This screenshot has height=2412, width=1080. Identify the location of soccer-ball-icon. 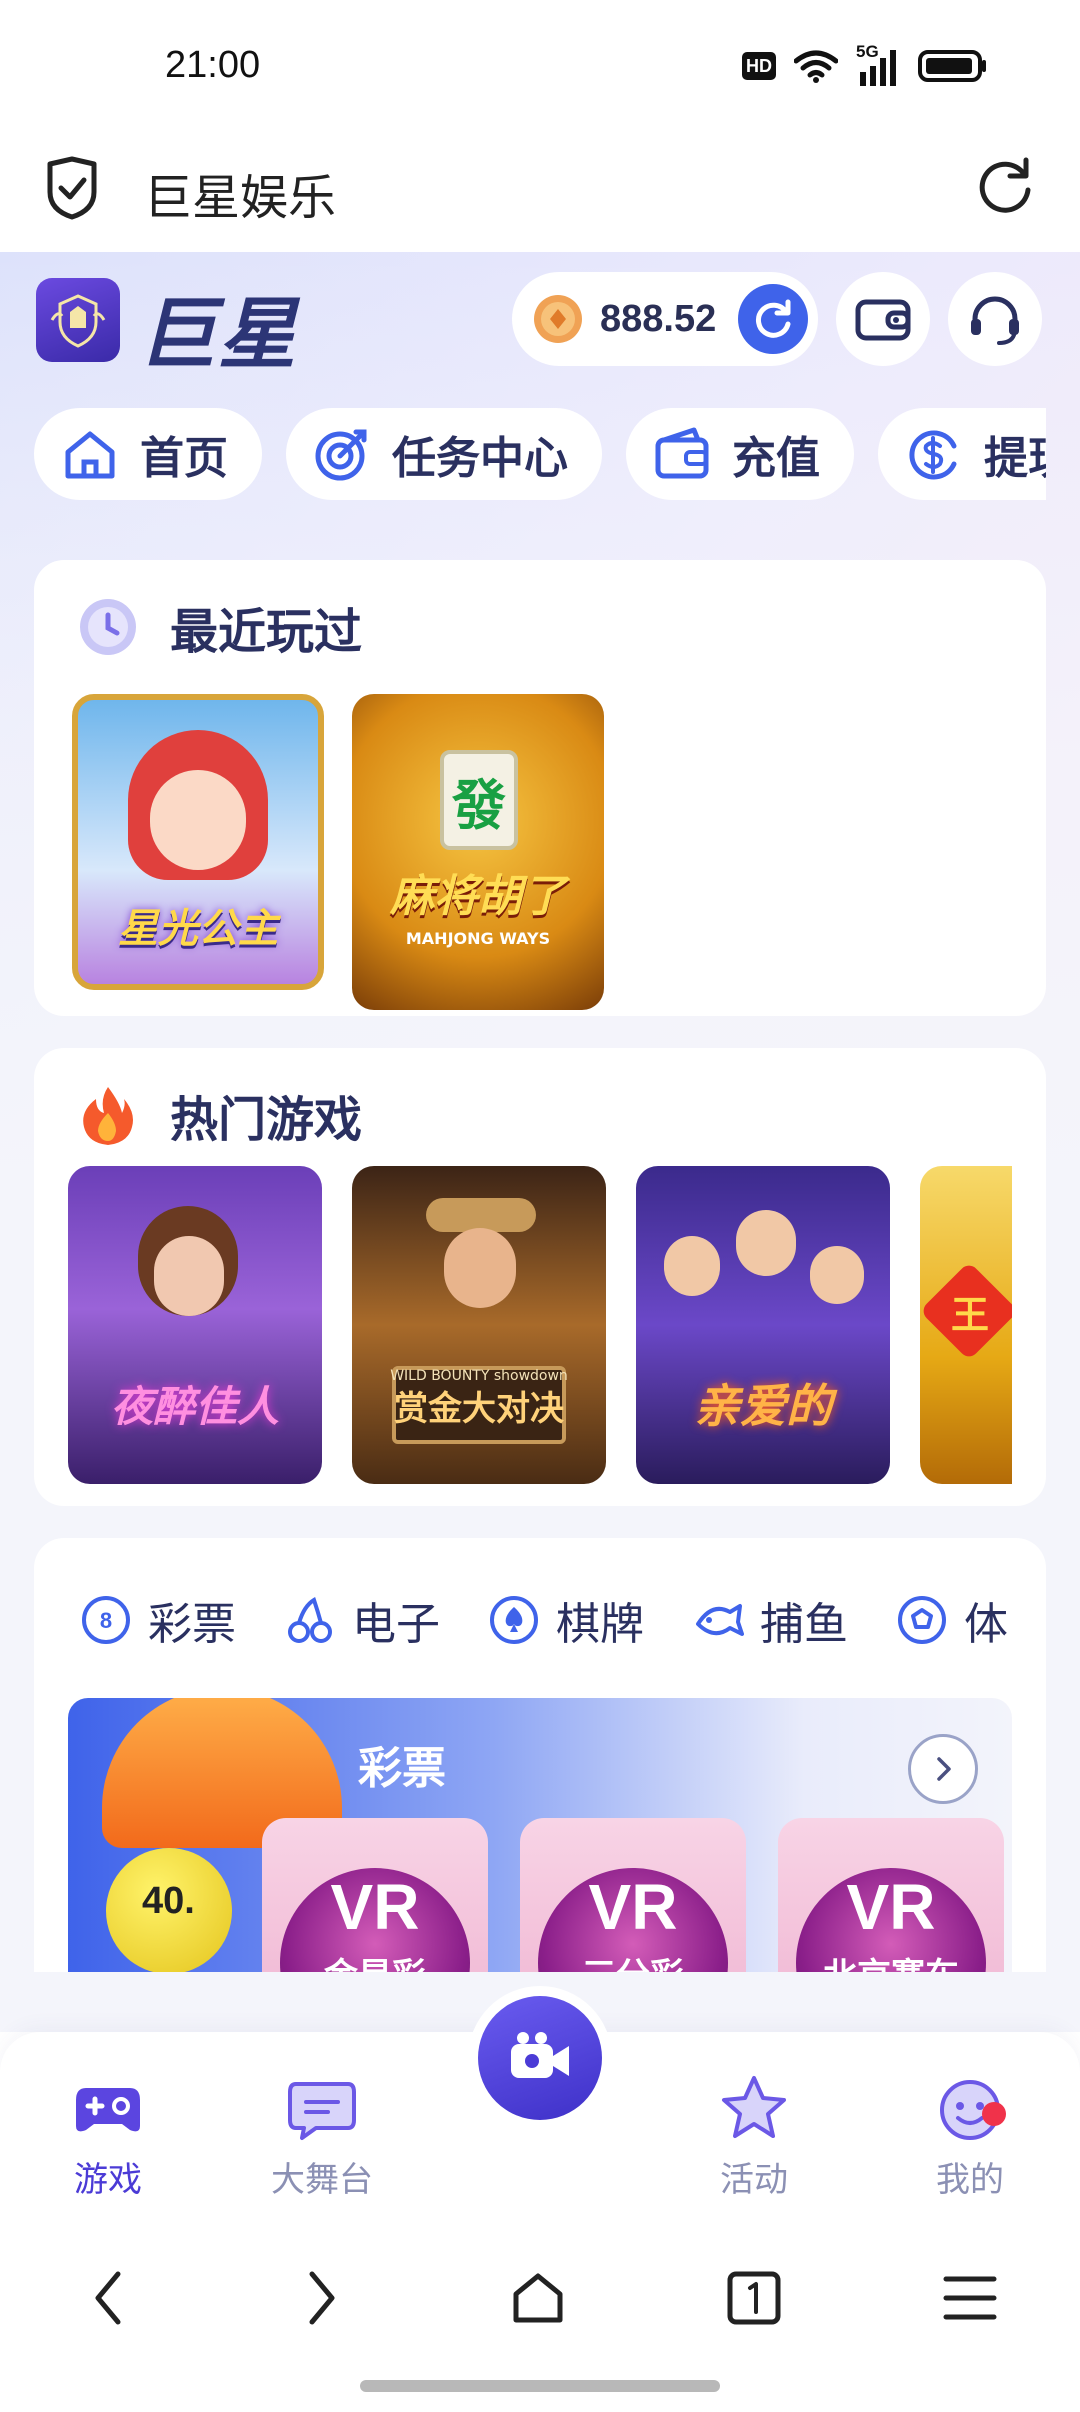
(922, 1620).